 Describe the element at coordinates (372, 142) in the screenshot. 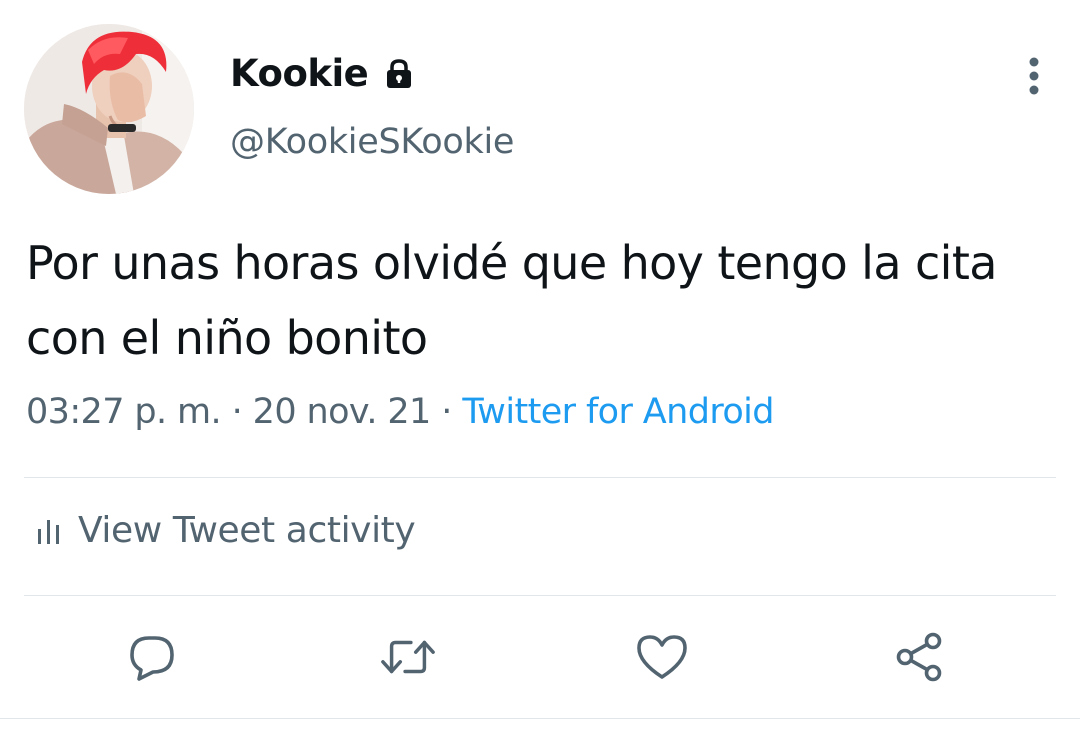

I see `author-handle: @KookieSKookie` at that location.